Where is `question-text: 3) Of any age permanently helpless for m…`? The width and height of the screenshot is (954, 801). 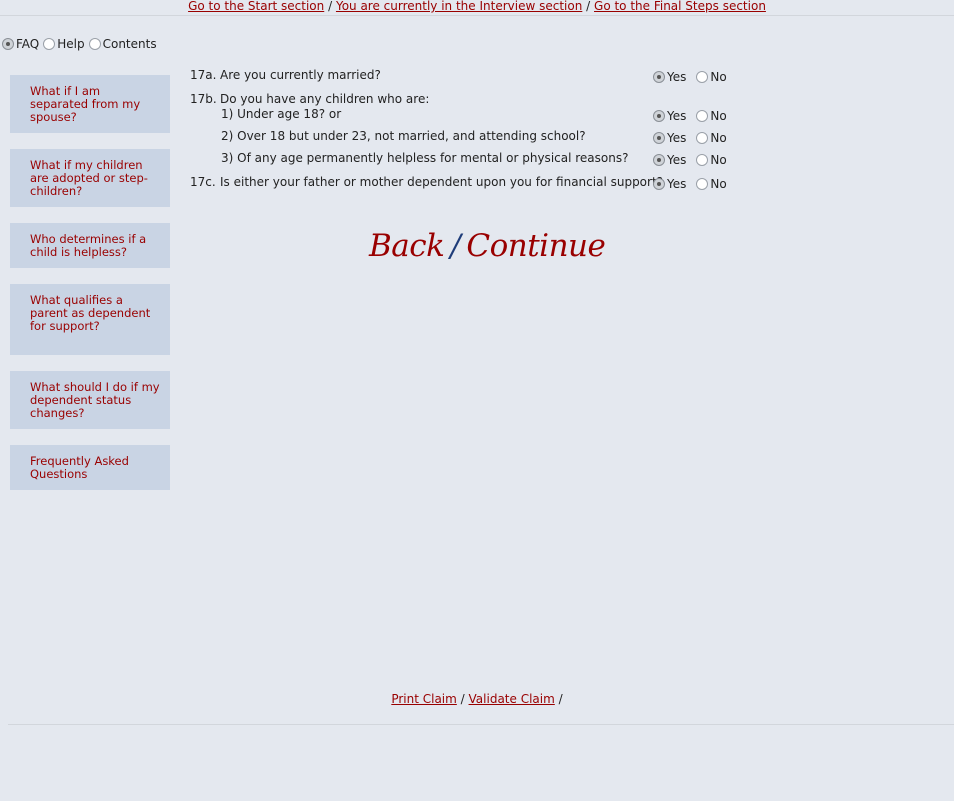
question-text: 3) Of any age permanently helpless for m… is located at coordinates (425, 158).